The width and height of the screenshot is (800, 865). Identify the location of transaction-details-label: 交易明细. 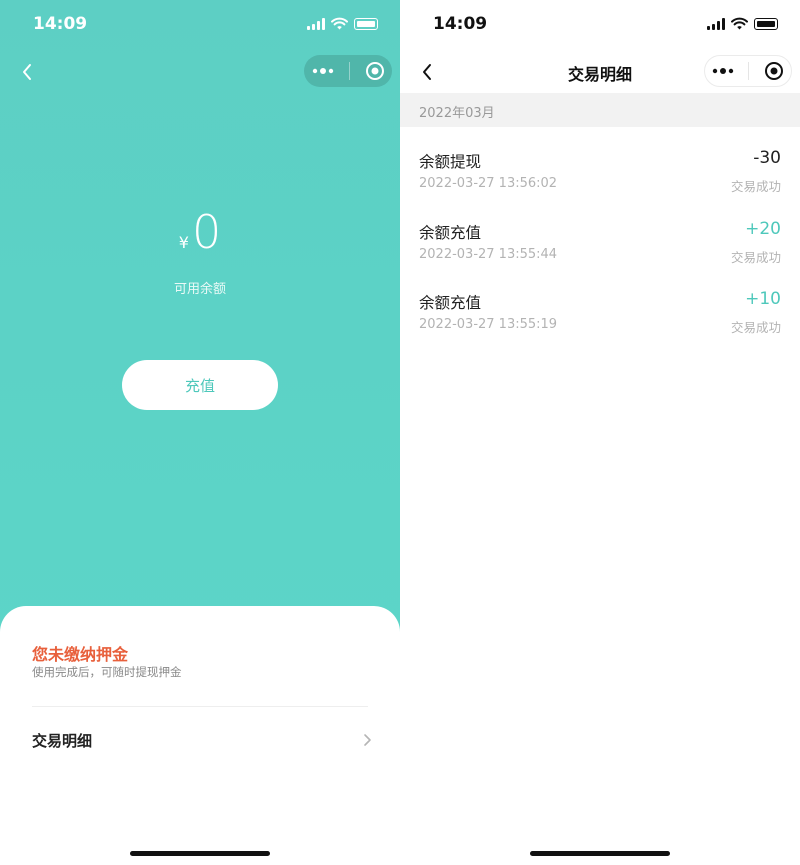
(62, 740).